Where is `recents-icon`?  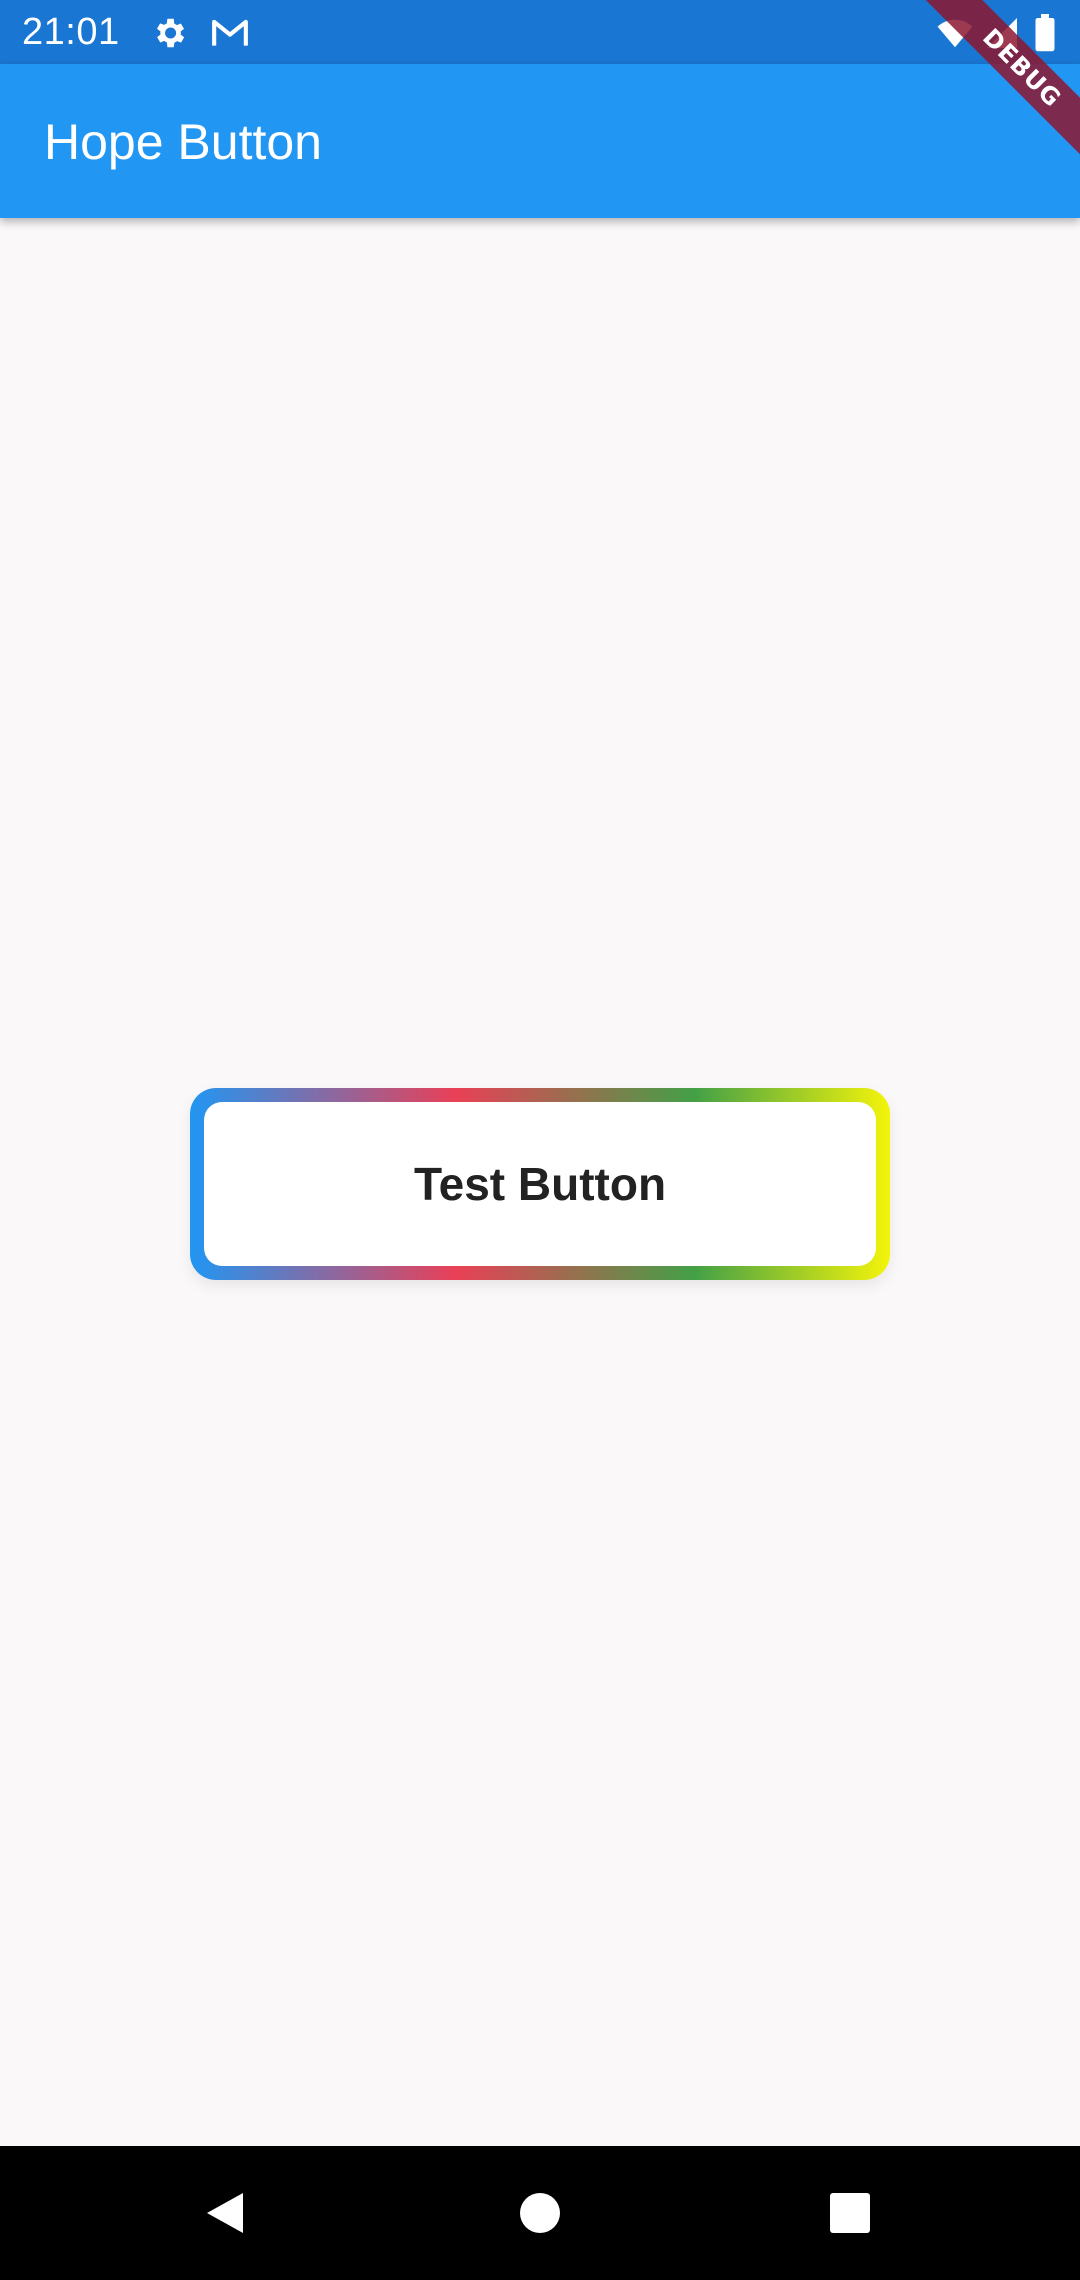 recents-icon is located at coordinates (850, 2213).